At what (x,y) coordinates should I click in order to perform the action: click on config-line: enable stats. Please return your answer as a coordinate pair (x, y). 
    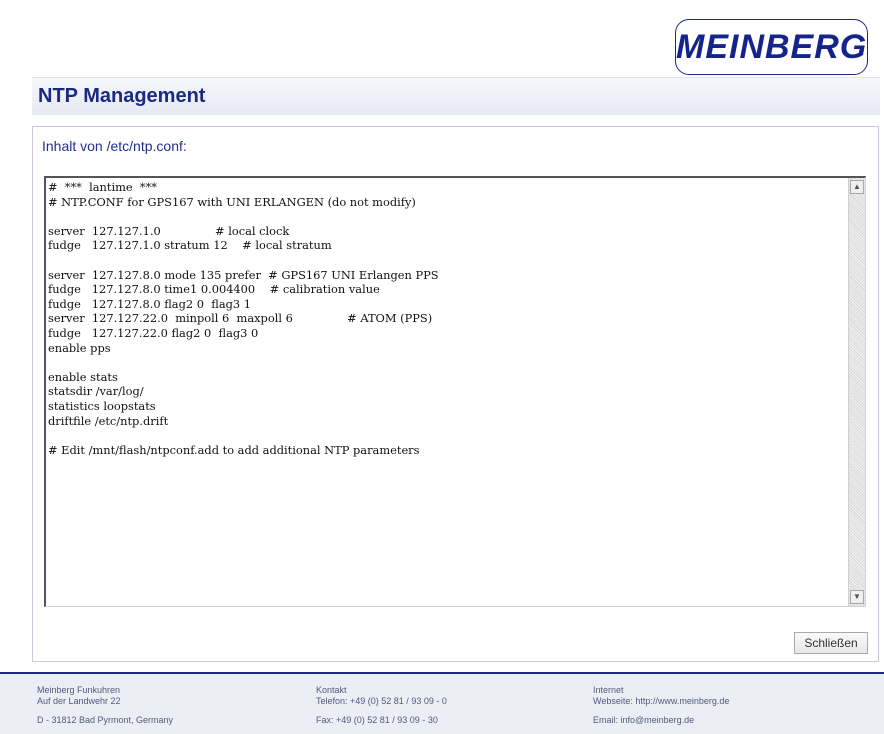
    Looking at the image, I should click on (83, 376).